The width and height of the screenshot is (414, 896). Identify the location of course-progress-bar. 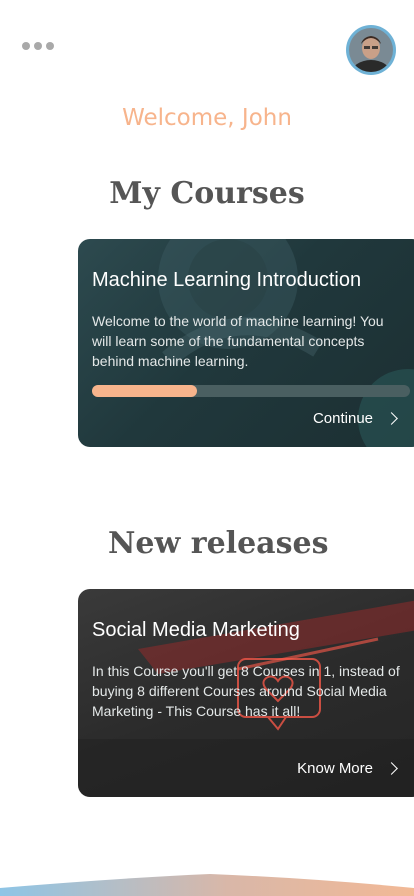
(251, 391).